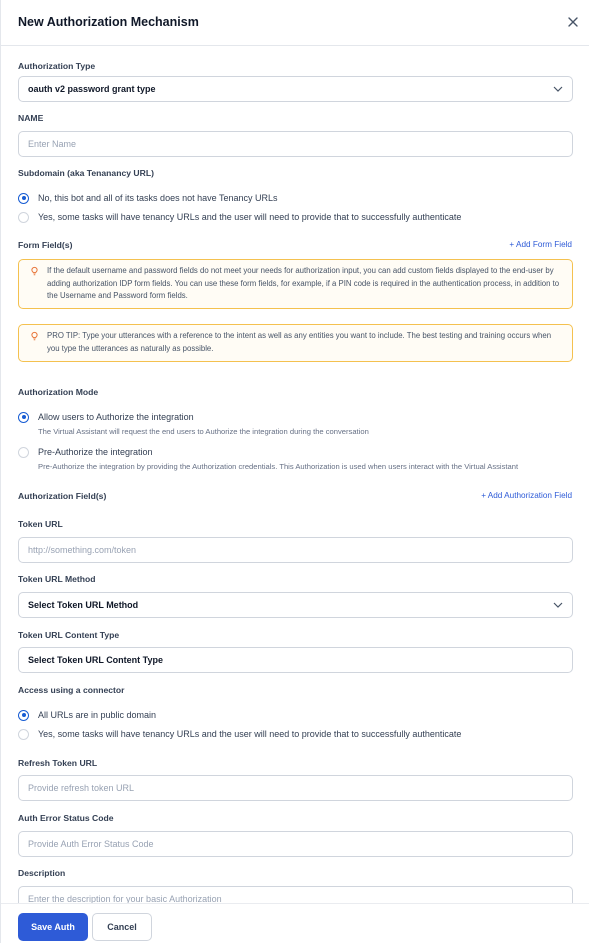 This screenshot has width=589, height=943. Describe the element at coordinates (58, 392) in the screenshot. I see `auth-mode-label: Authorization Mode` at that location.